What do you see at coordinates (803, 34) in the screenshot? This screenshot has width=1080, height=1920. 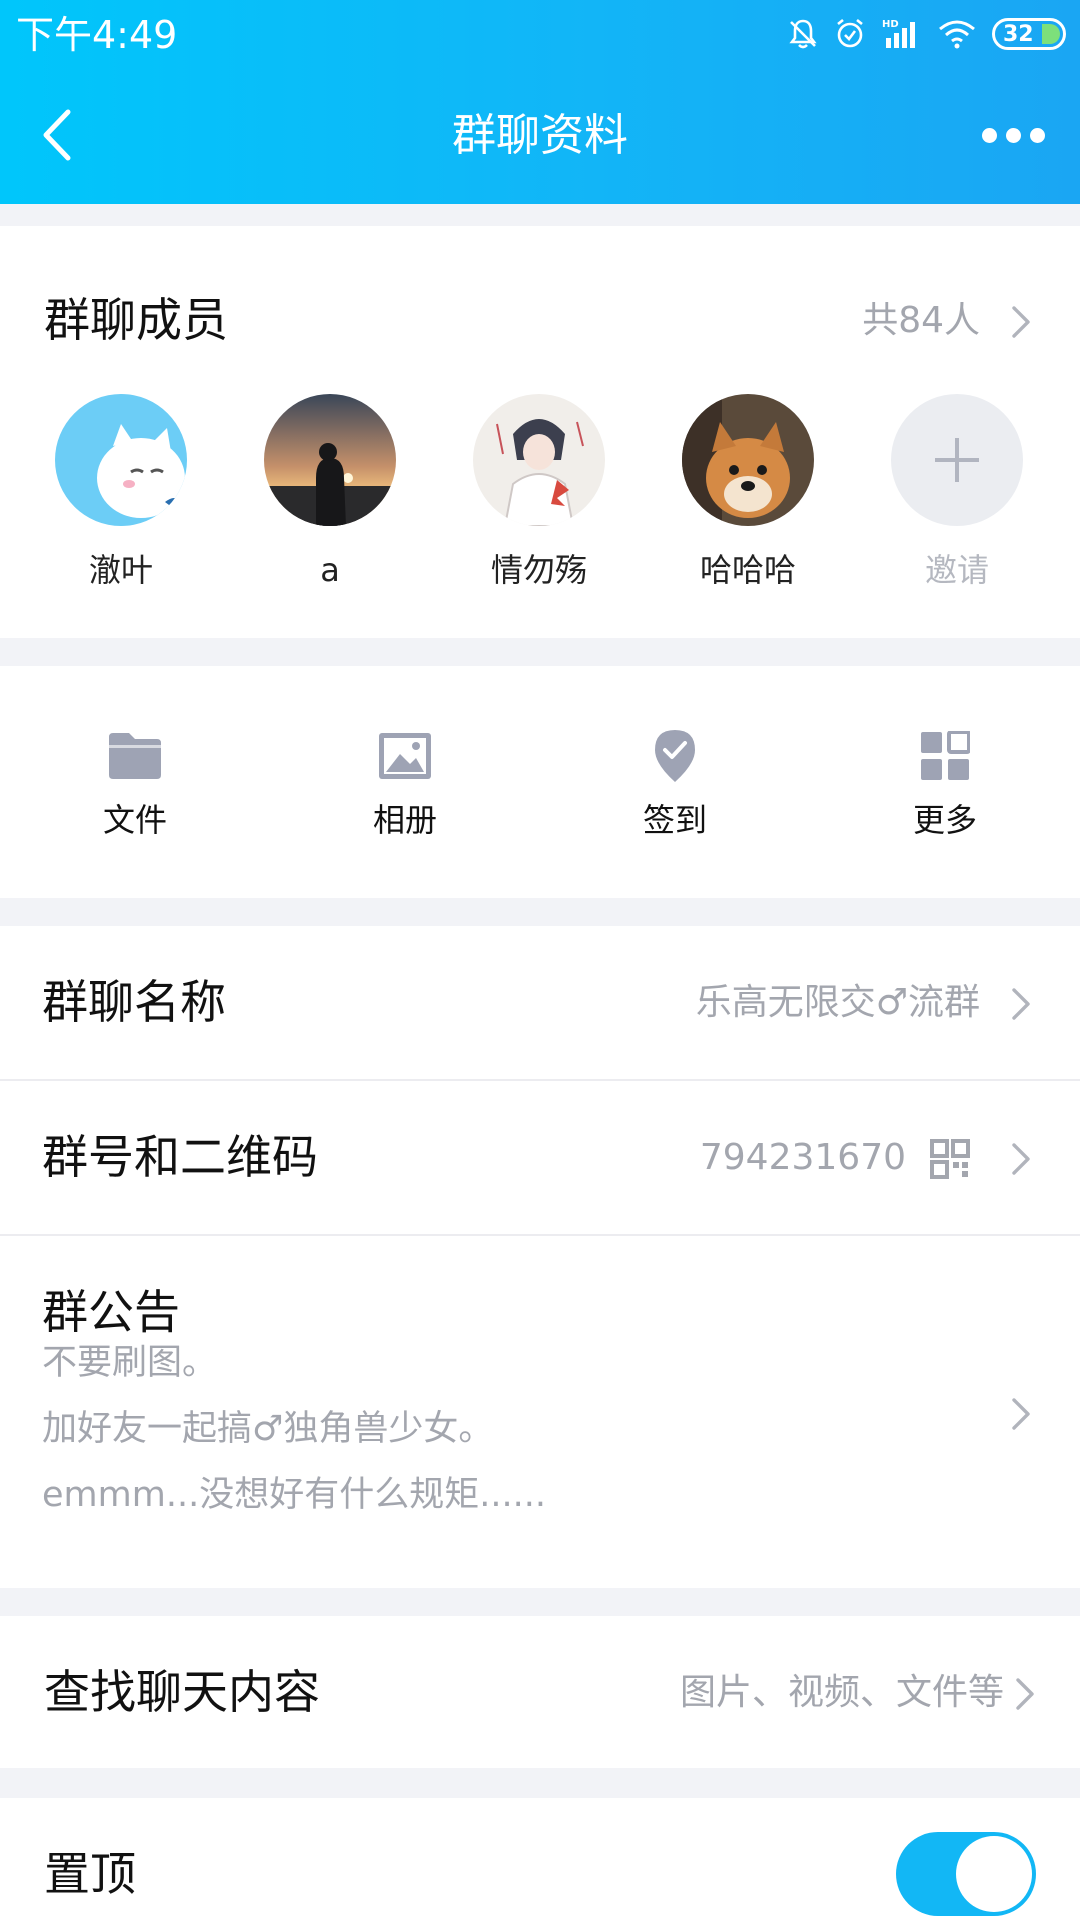 I see `mute-bell-icon` at bounding box center [803, 34].